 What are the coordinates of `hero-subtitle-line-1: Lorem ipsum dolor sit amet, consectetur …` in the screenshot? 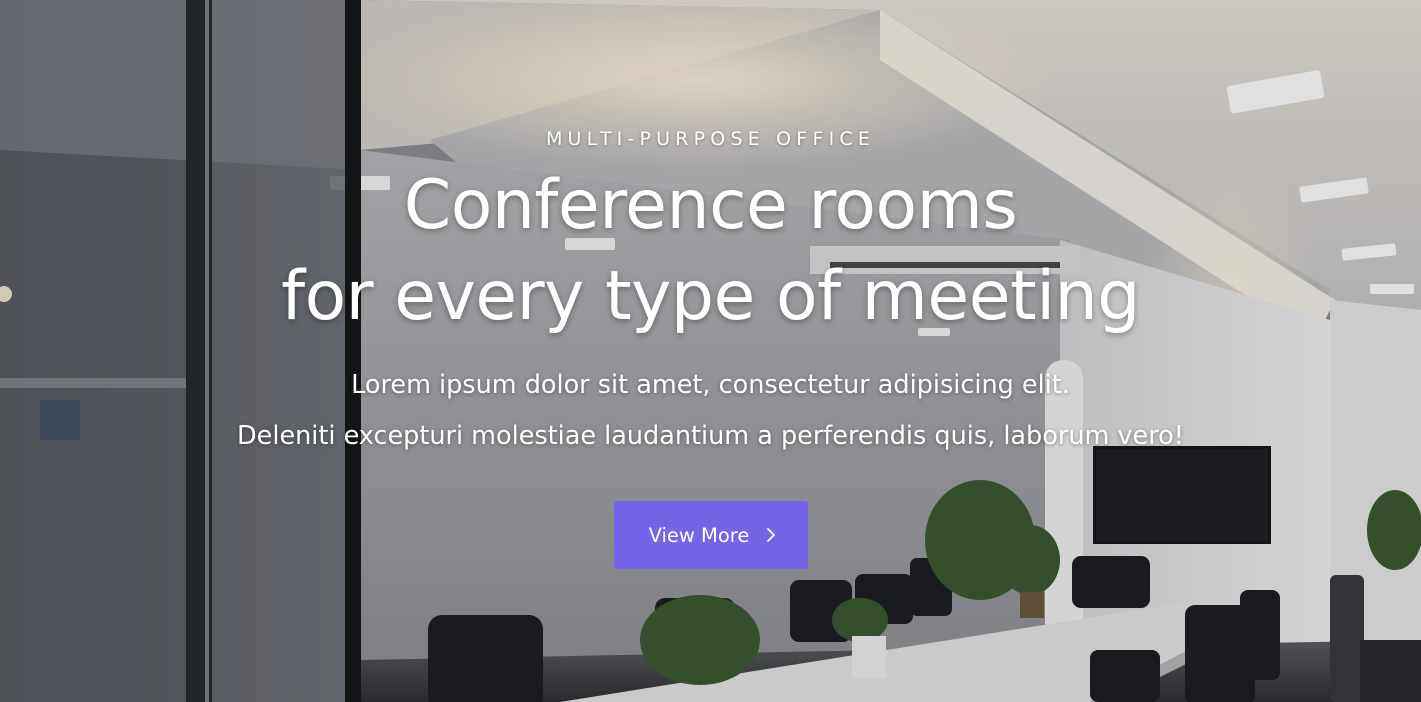 It's located at (710, 385).